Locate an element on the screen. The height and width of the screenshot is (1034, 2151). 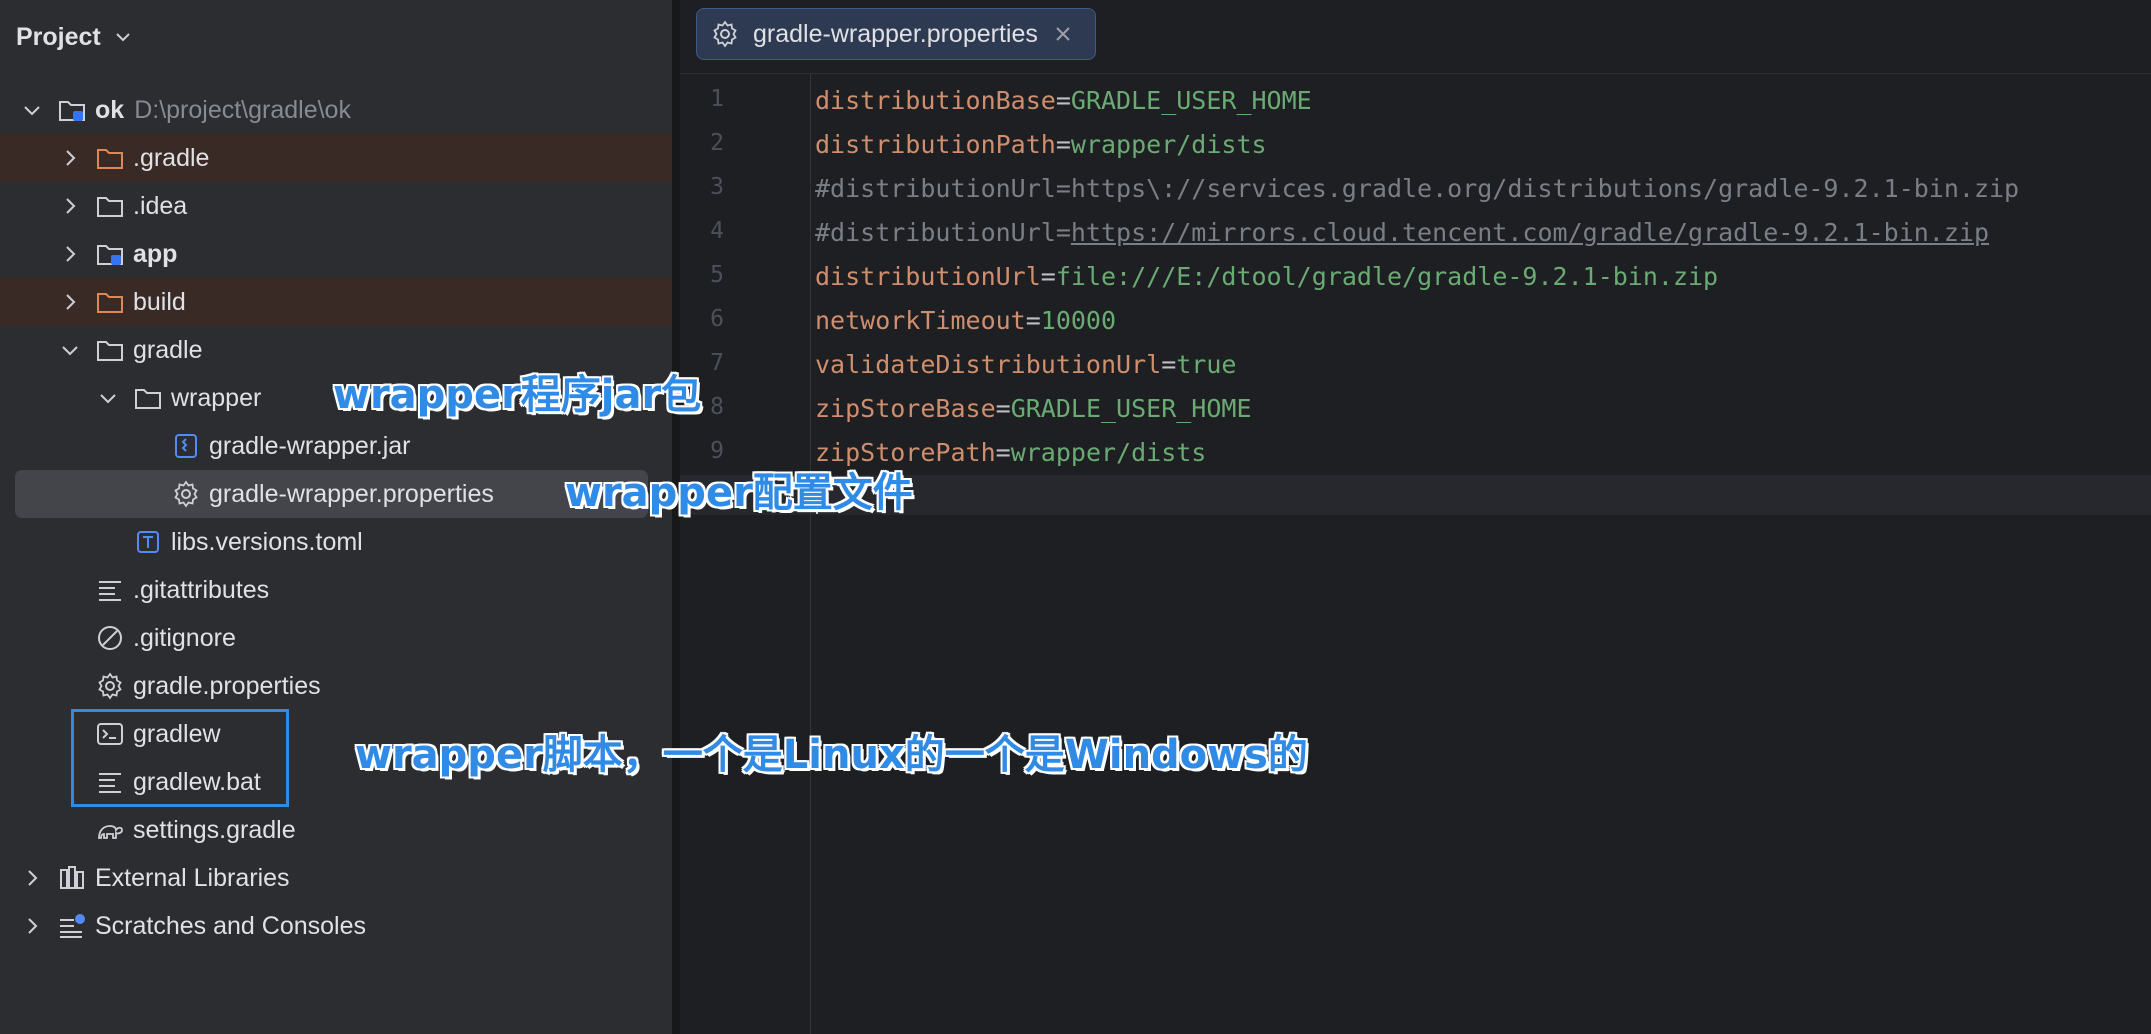
tree-item-scratches: Scratches and Consoles is located at coordinates (336, 926).